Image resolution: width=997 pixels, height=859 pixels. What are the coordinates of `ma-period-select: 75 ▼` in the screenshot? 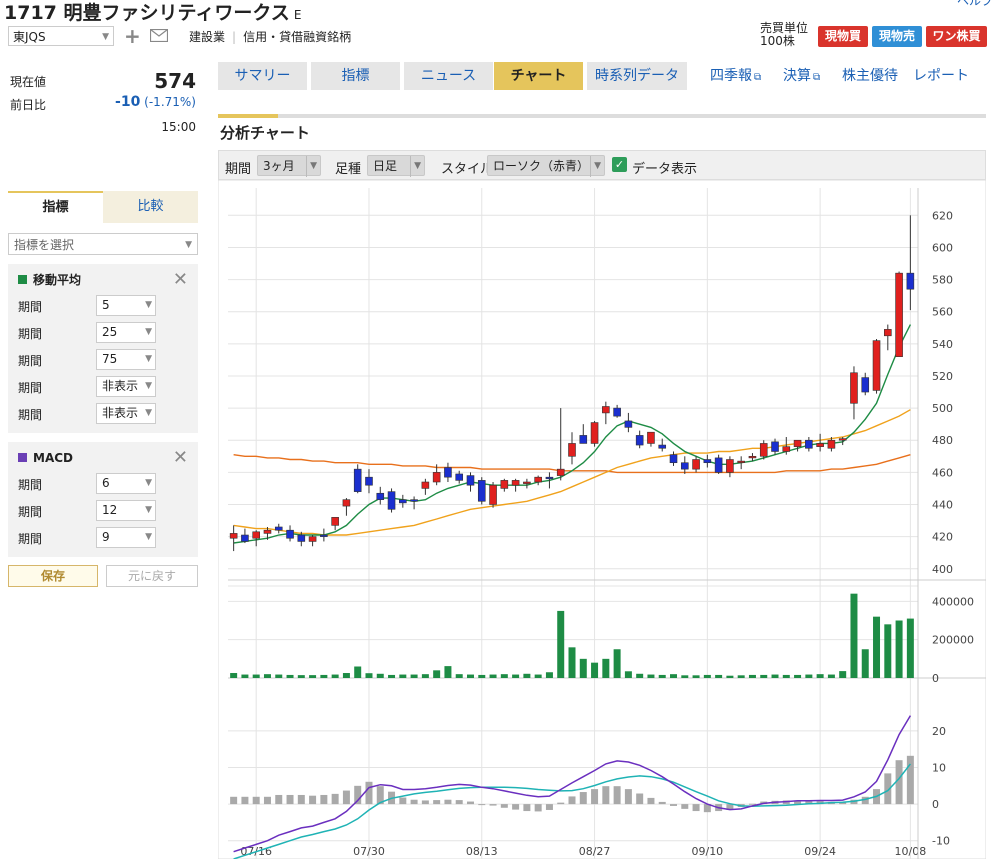 It's located at (126, 359).